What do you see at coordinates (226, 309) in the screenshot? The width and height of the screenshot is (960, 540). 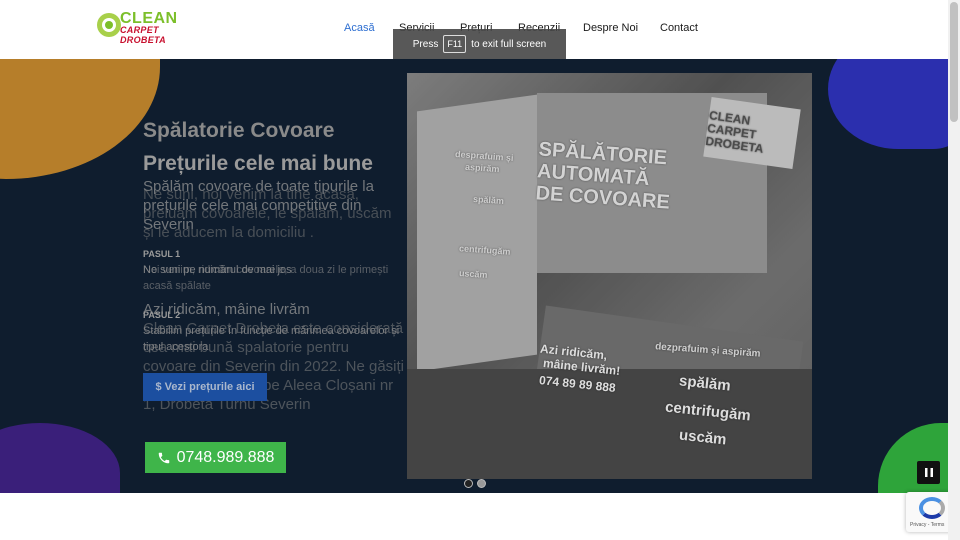 I see `step-mid-text: Azi ridicăm, mâine livrăm` at bounding box center [226, 309].